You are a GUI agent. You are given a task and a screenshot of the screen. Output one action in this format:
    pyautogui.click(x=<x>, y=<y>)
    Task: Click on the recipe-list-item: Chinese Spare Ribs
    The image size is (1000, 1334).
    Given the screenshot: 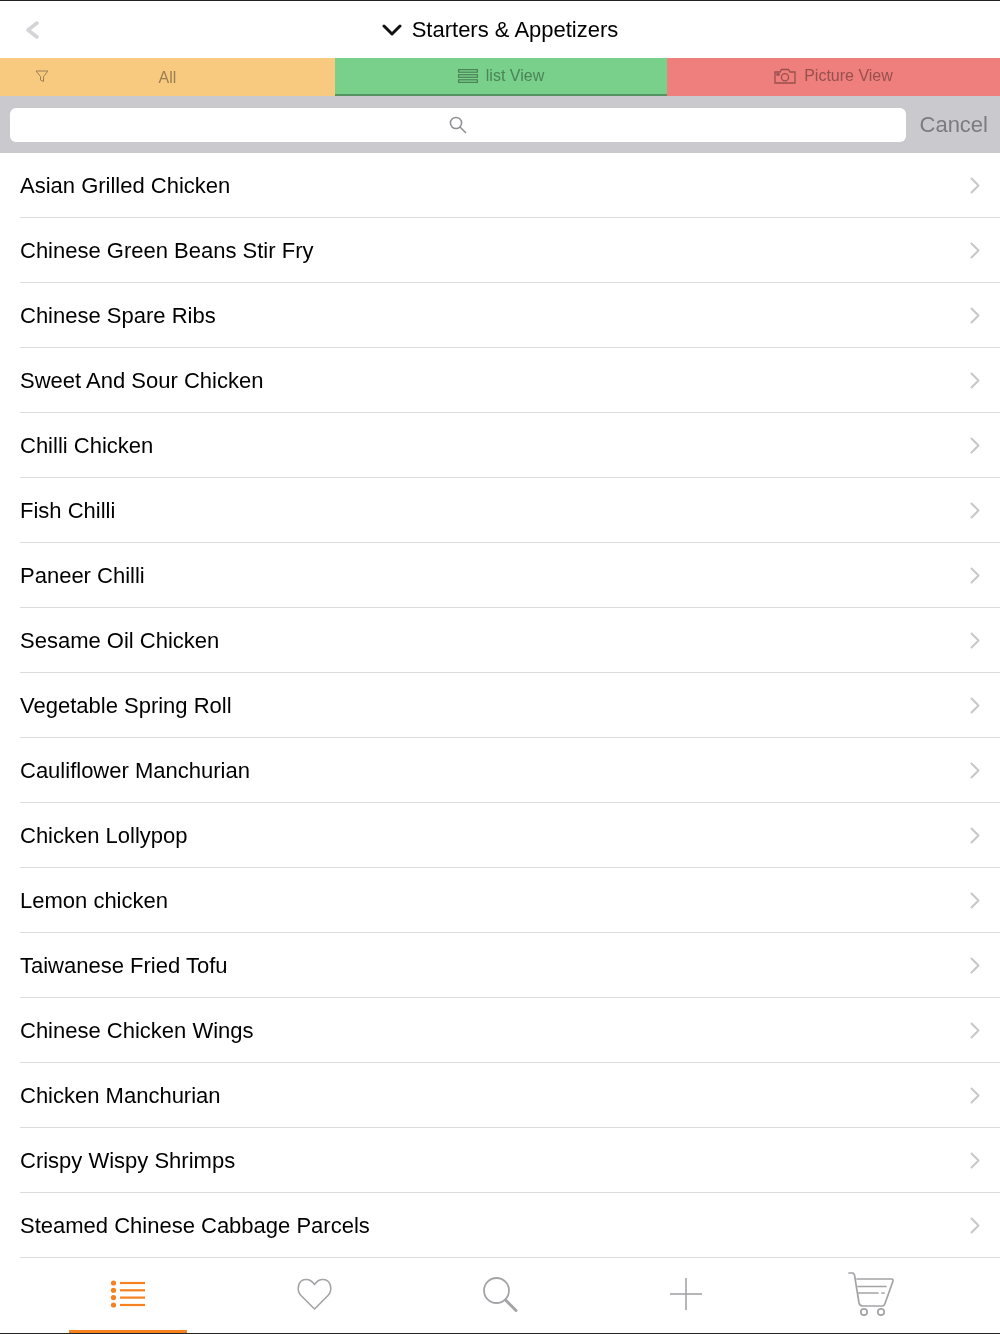 What is the action you would take?
    pyautogui.click(x=510, y=315)
    